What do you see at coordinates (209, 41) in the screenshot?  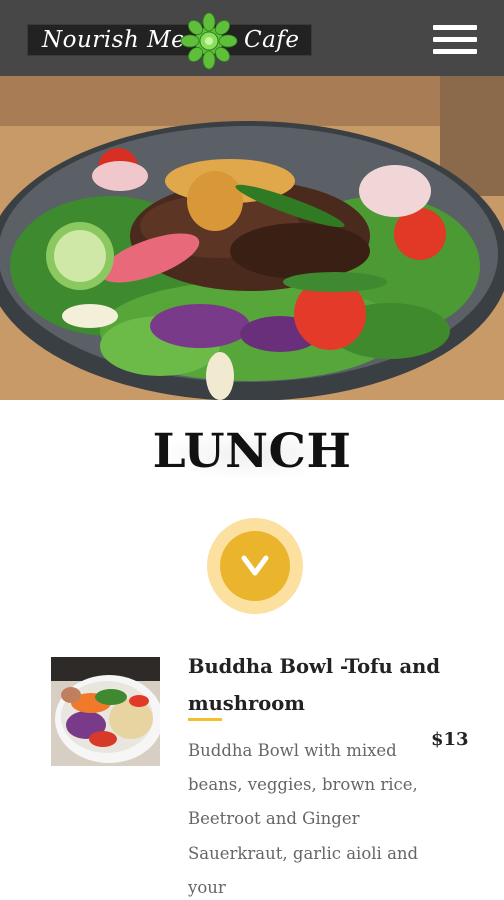 I see `mandala-logo-icon` at bounding box center [209, 41].